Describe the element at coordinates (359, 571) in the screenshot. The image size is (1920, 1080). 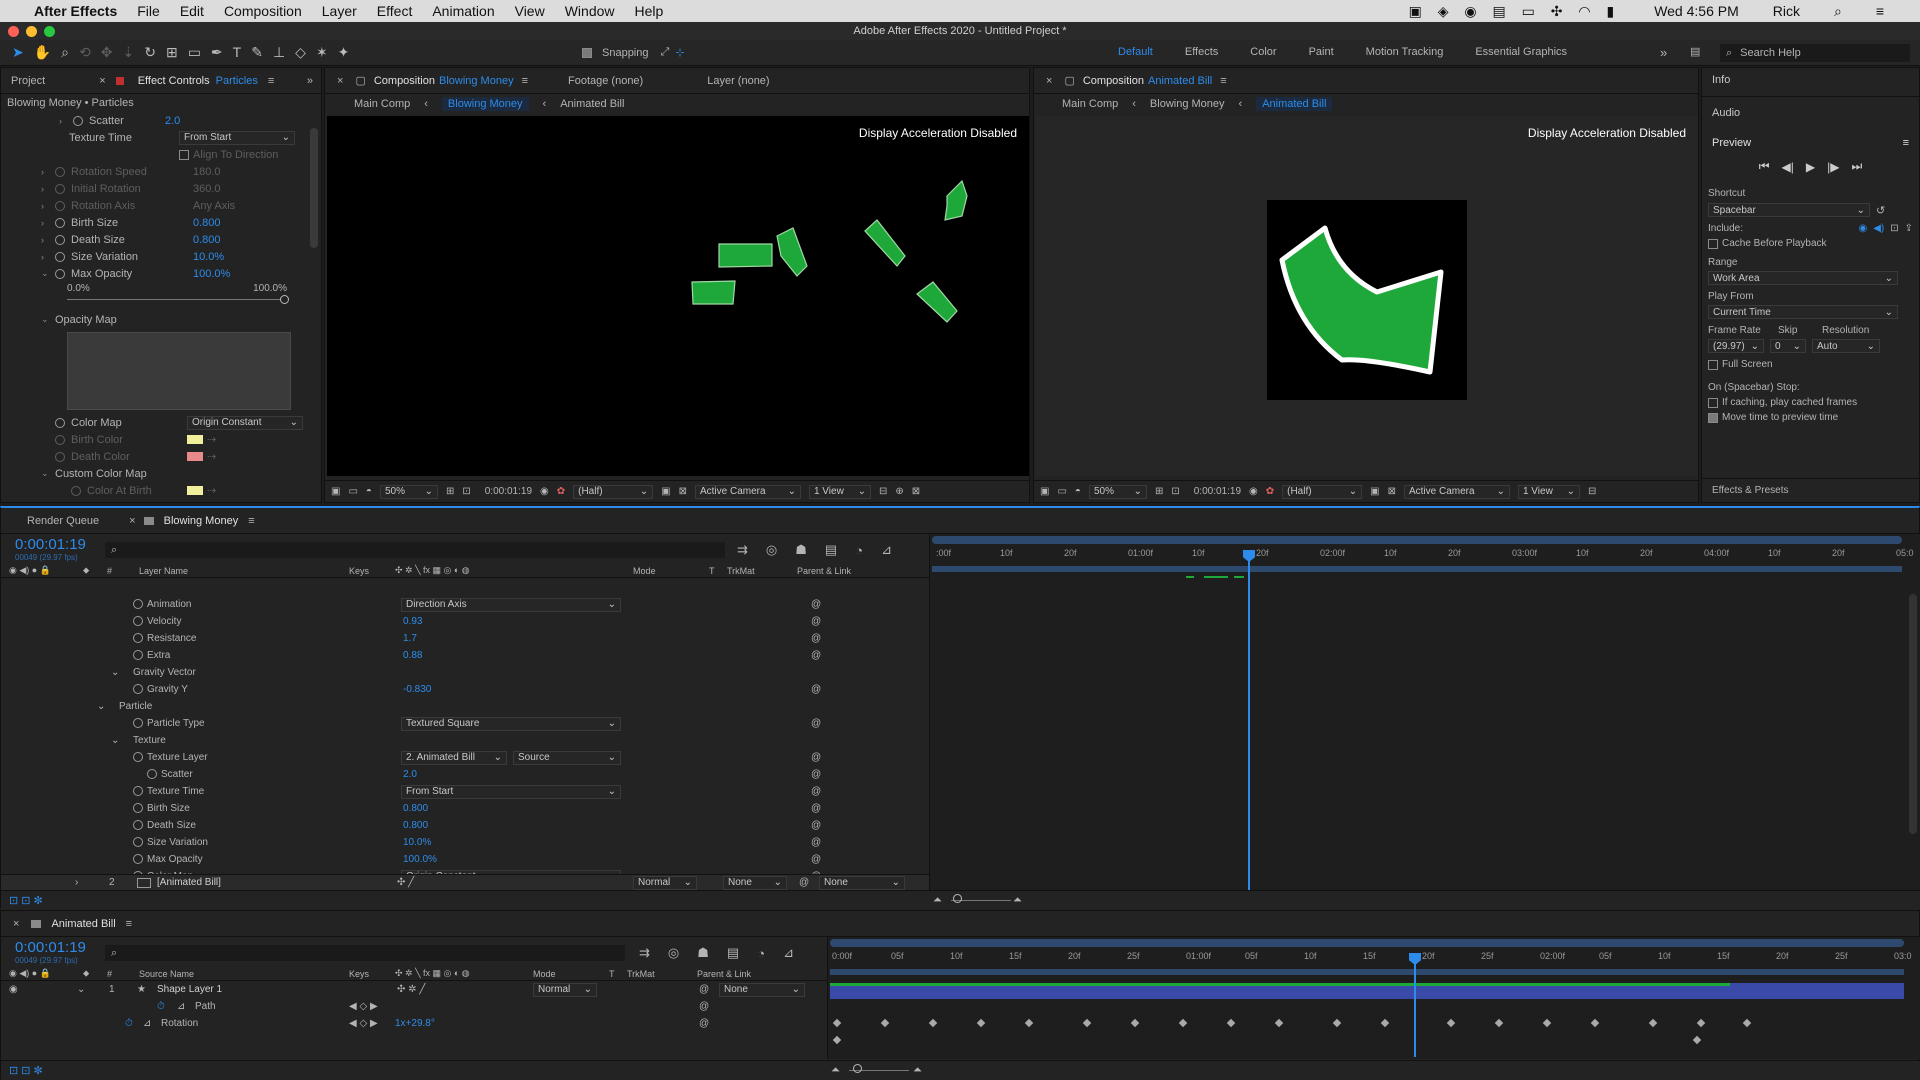
I see `col-keys: Keys` at that location.